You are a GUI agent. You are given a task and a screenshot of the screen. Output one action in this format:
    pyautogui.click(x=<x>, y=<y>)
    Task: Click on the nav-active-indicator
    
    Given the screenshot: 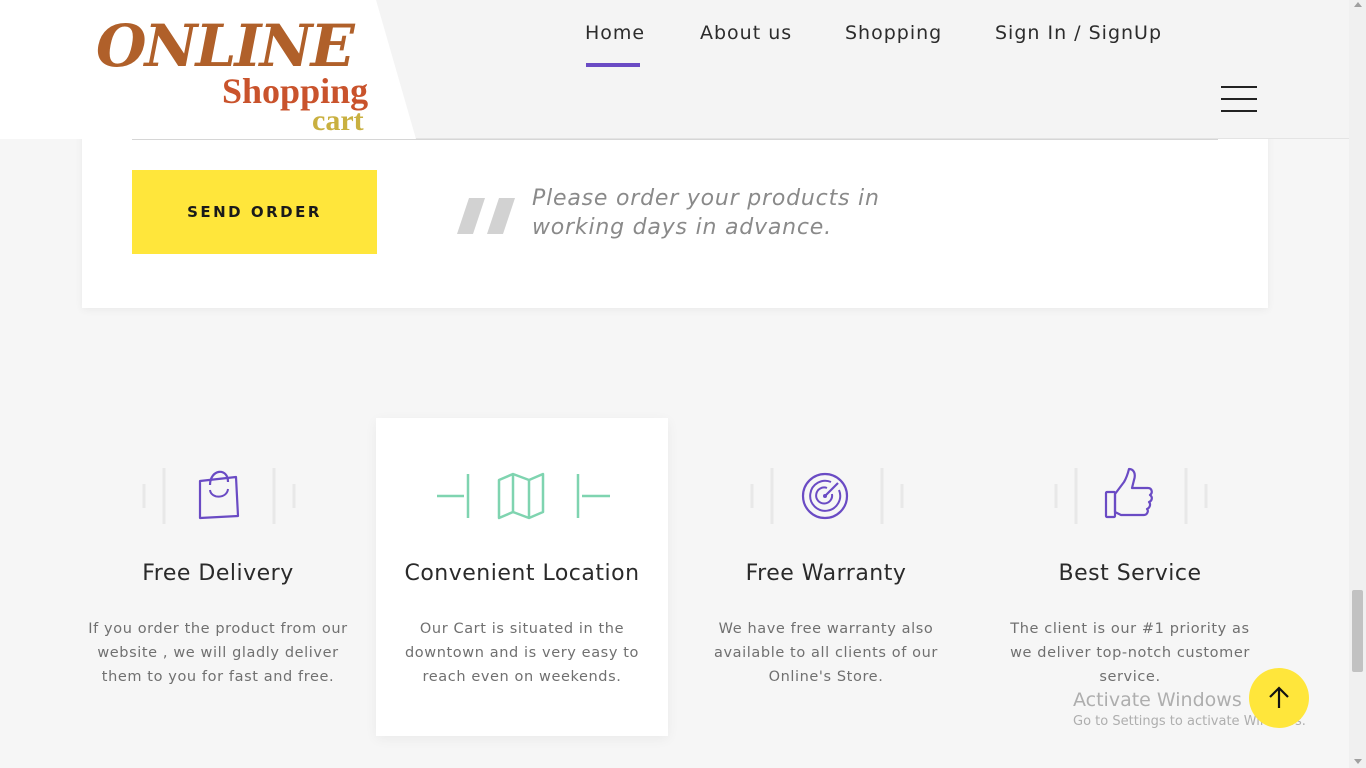 What is the action you would take?
    pyautogui.click(x=613, y=65)
    